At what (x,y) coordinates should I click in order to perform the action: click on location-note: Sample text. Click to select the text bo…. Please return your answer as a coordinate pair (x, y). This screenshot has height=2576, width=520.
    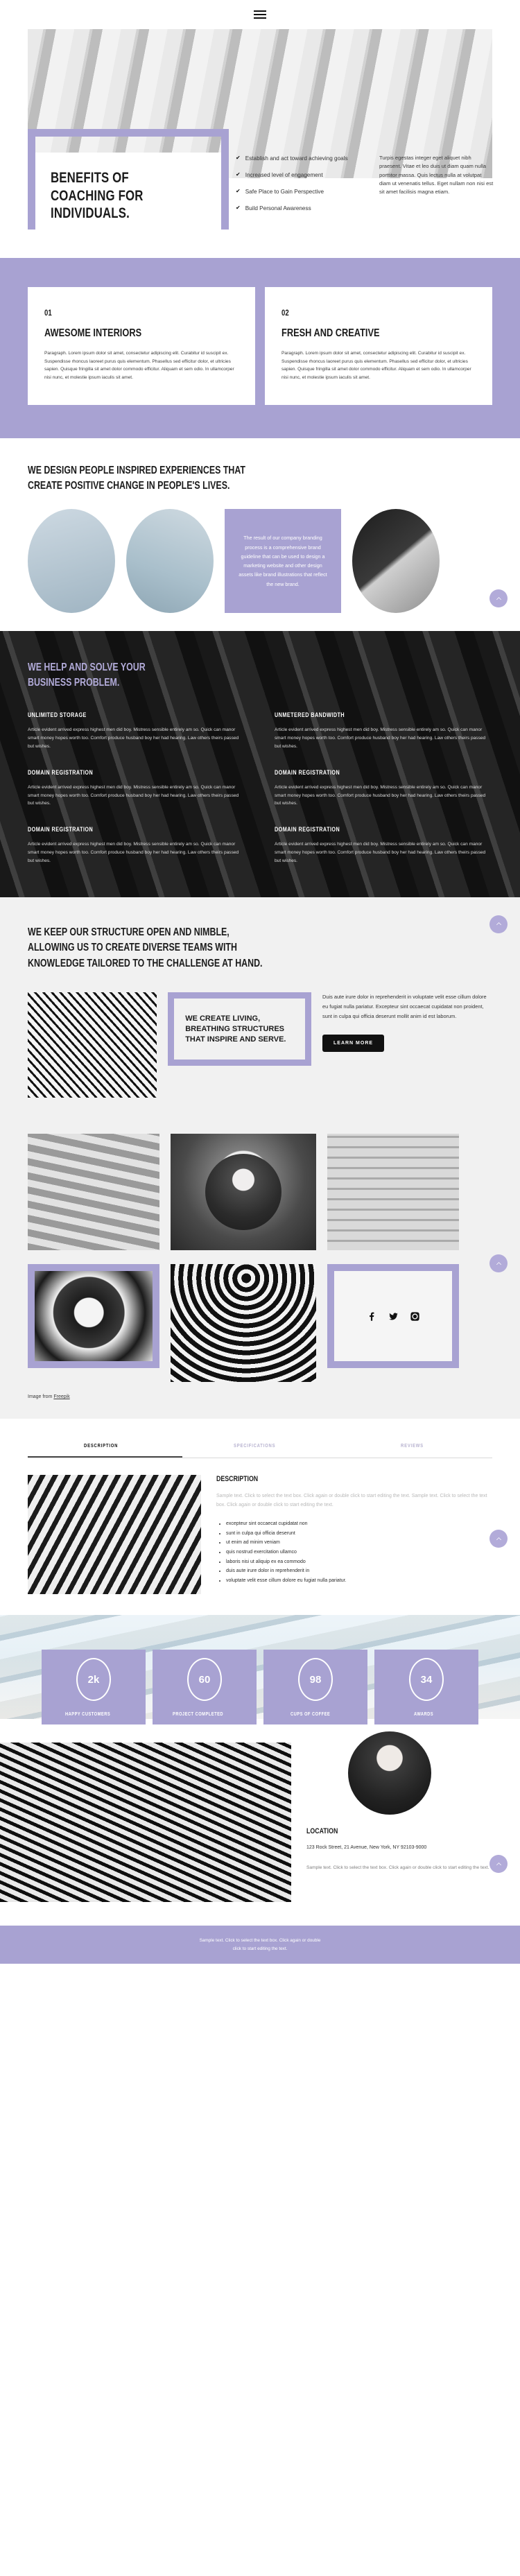
    Looking at the image, I should click on (398, 1867).